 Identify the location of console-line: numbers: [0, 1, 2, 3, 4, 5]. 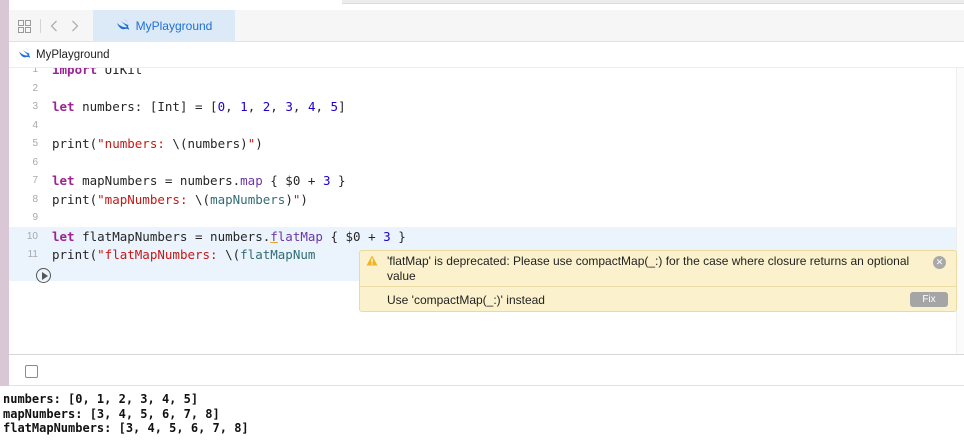
(101, 399).